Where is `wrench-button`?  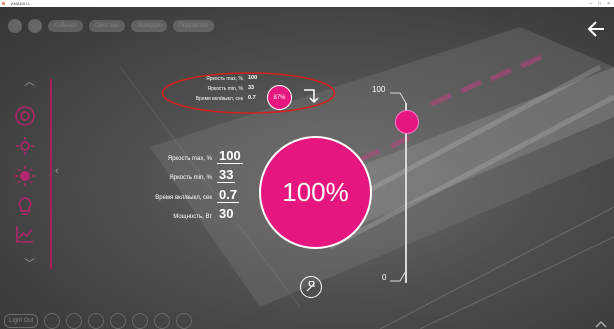 wrench-button is located at coordinates (311, 287).